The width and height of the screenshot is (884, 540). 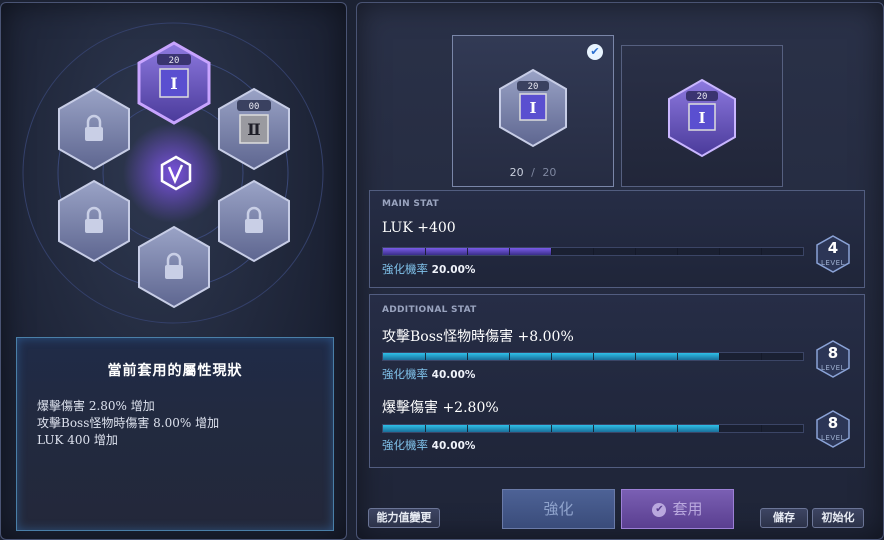 I want to click on main-stat-section: MAIN STAT LUK +400 強化機率 20.00% 4 LEVEL, so click(x=617, y=239).